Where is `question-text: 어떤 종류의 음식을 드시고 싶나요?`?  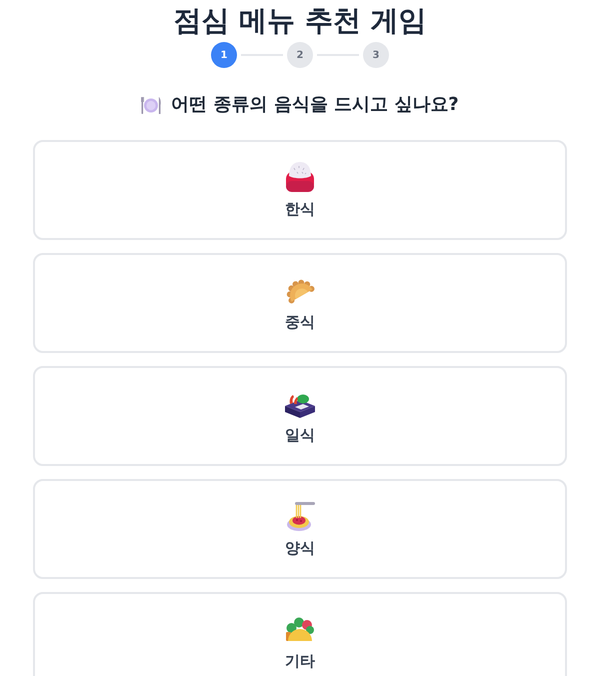
question-text: 어떤 종류의 음식을 드시고 싶나요? is located at coordinates (315, 105).